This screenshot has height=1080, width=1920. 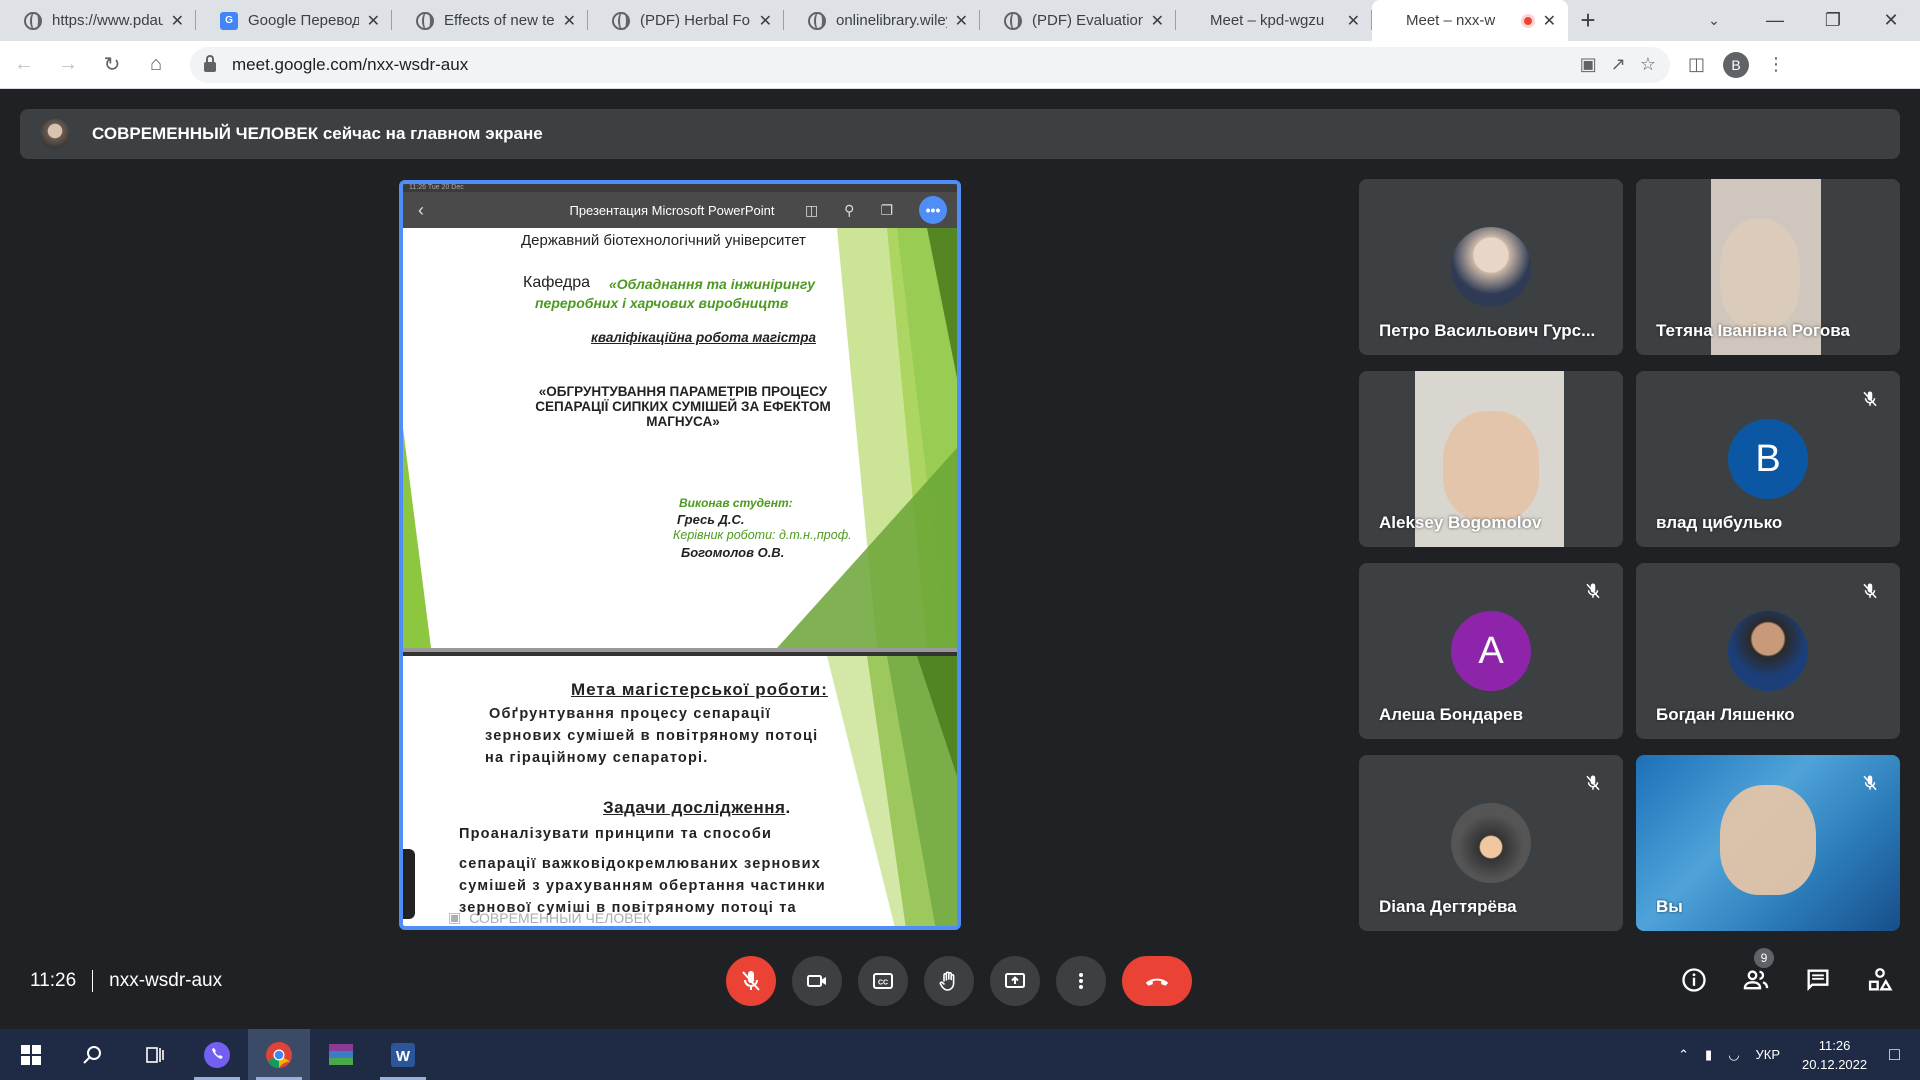 I want to click on participant-tile: Тетяна Іванівна Рогова, so click(x=1768, y=267).